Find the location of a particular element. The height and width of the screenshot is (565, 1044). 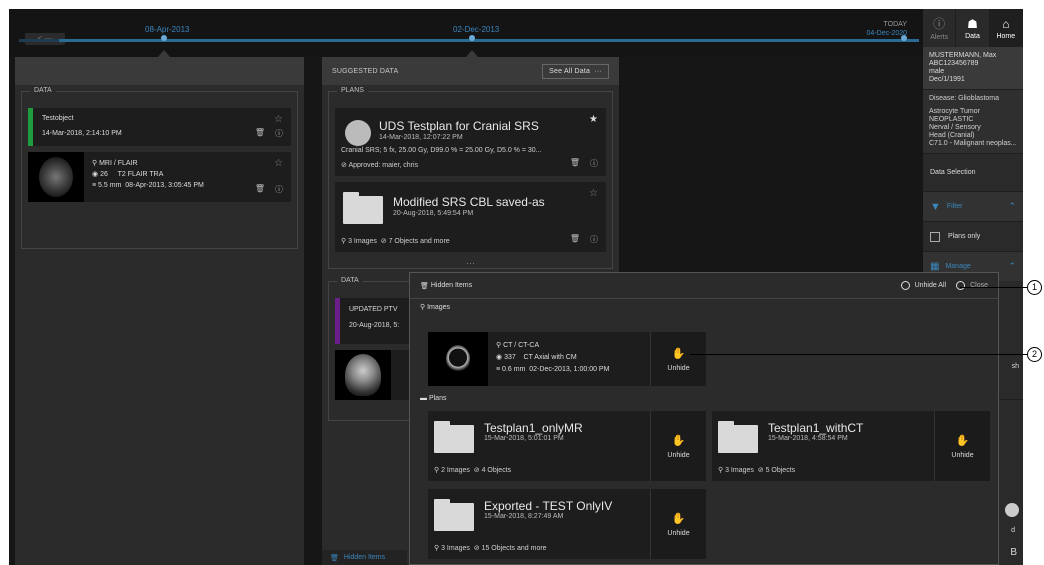

more-dots: ··· is located at coordinates (470, 263).